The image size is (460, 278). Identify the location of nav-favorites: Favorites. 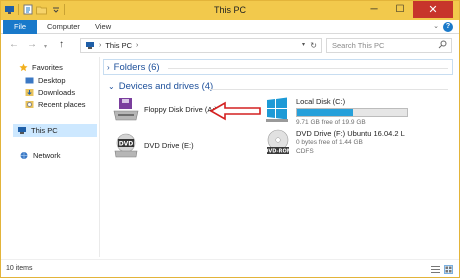
(41, 67).